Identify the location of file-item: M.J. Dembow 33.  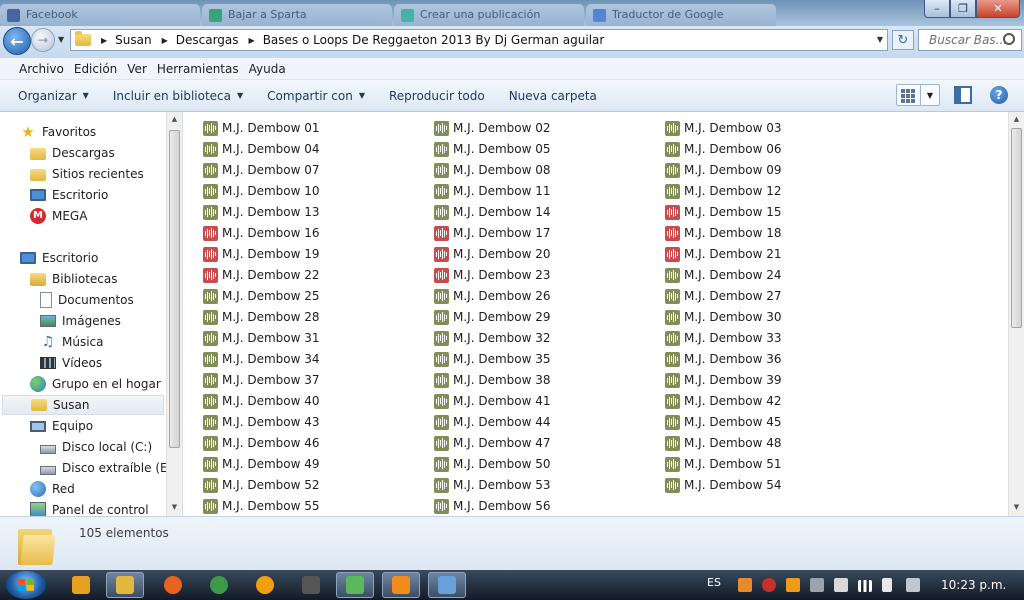
(723, 338).